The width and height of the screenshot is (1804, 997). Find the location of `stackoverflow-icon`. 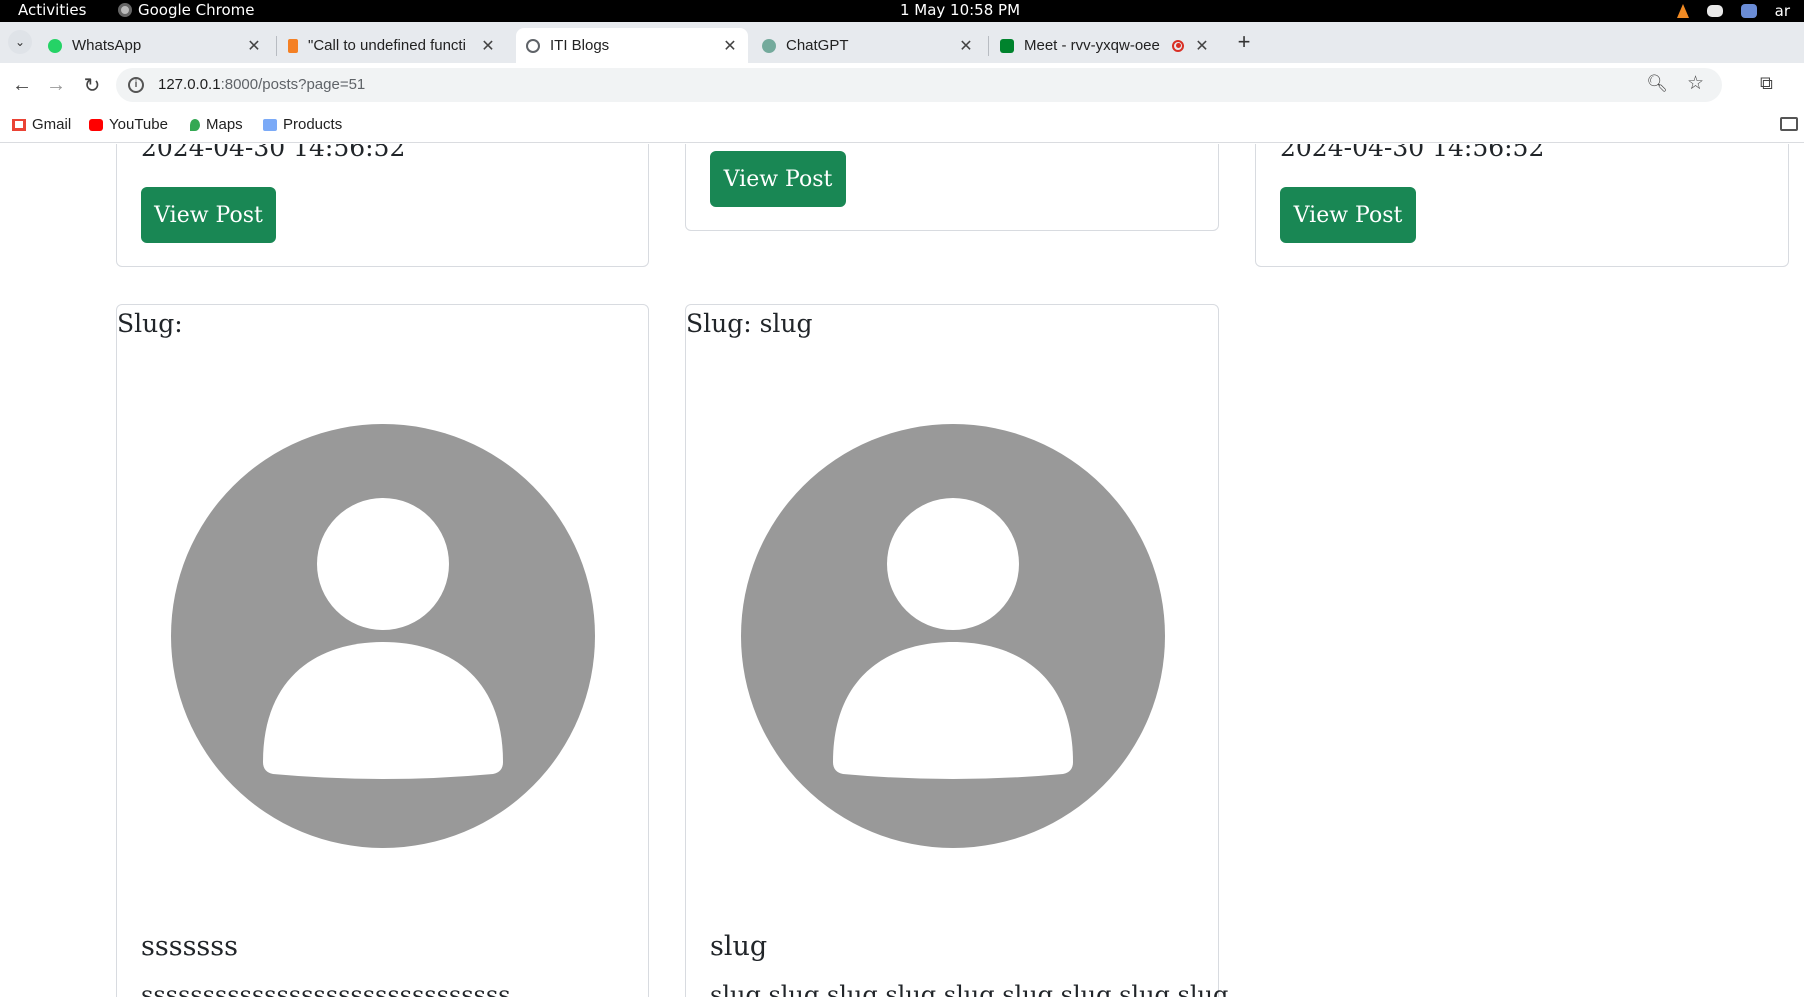

stackoverflow-icon is located at coordinates (293, 45).